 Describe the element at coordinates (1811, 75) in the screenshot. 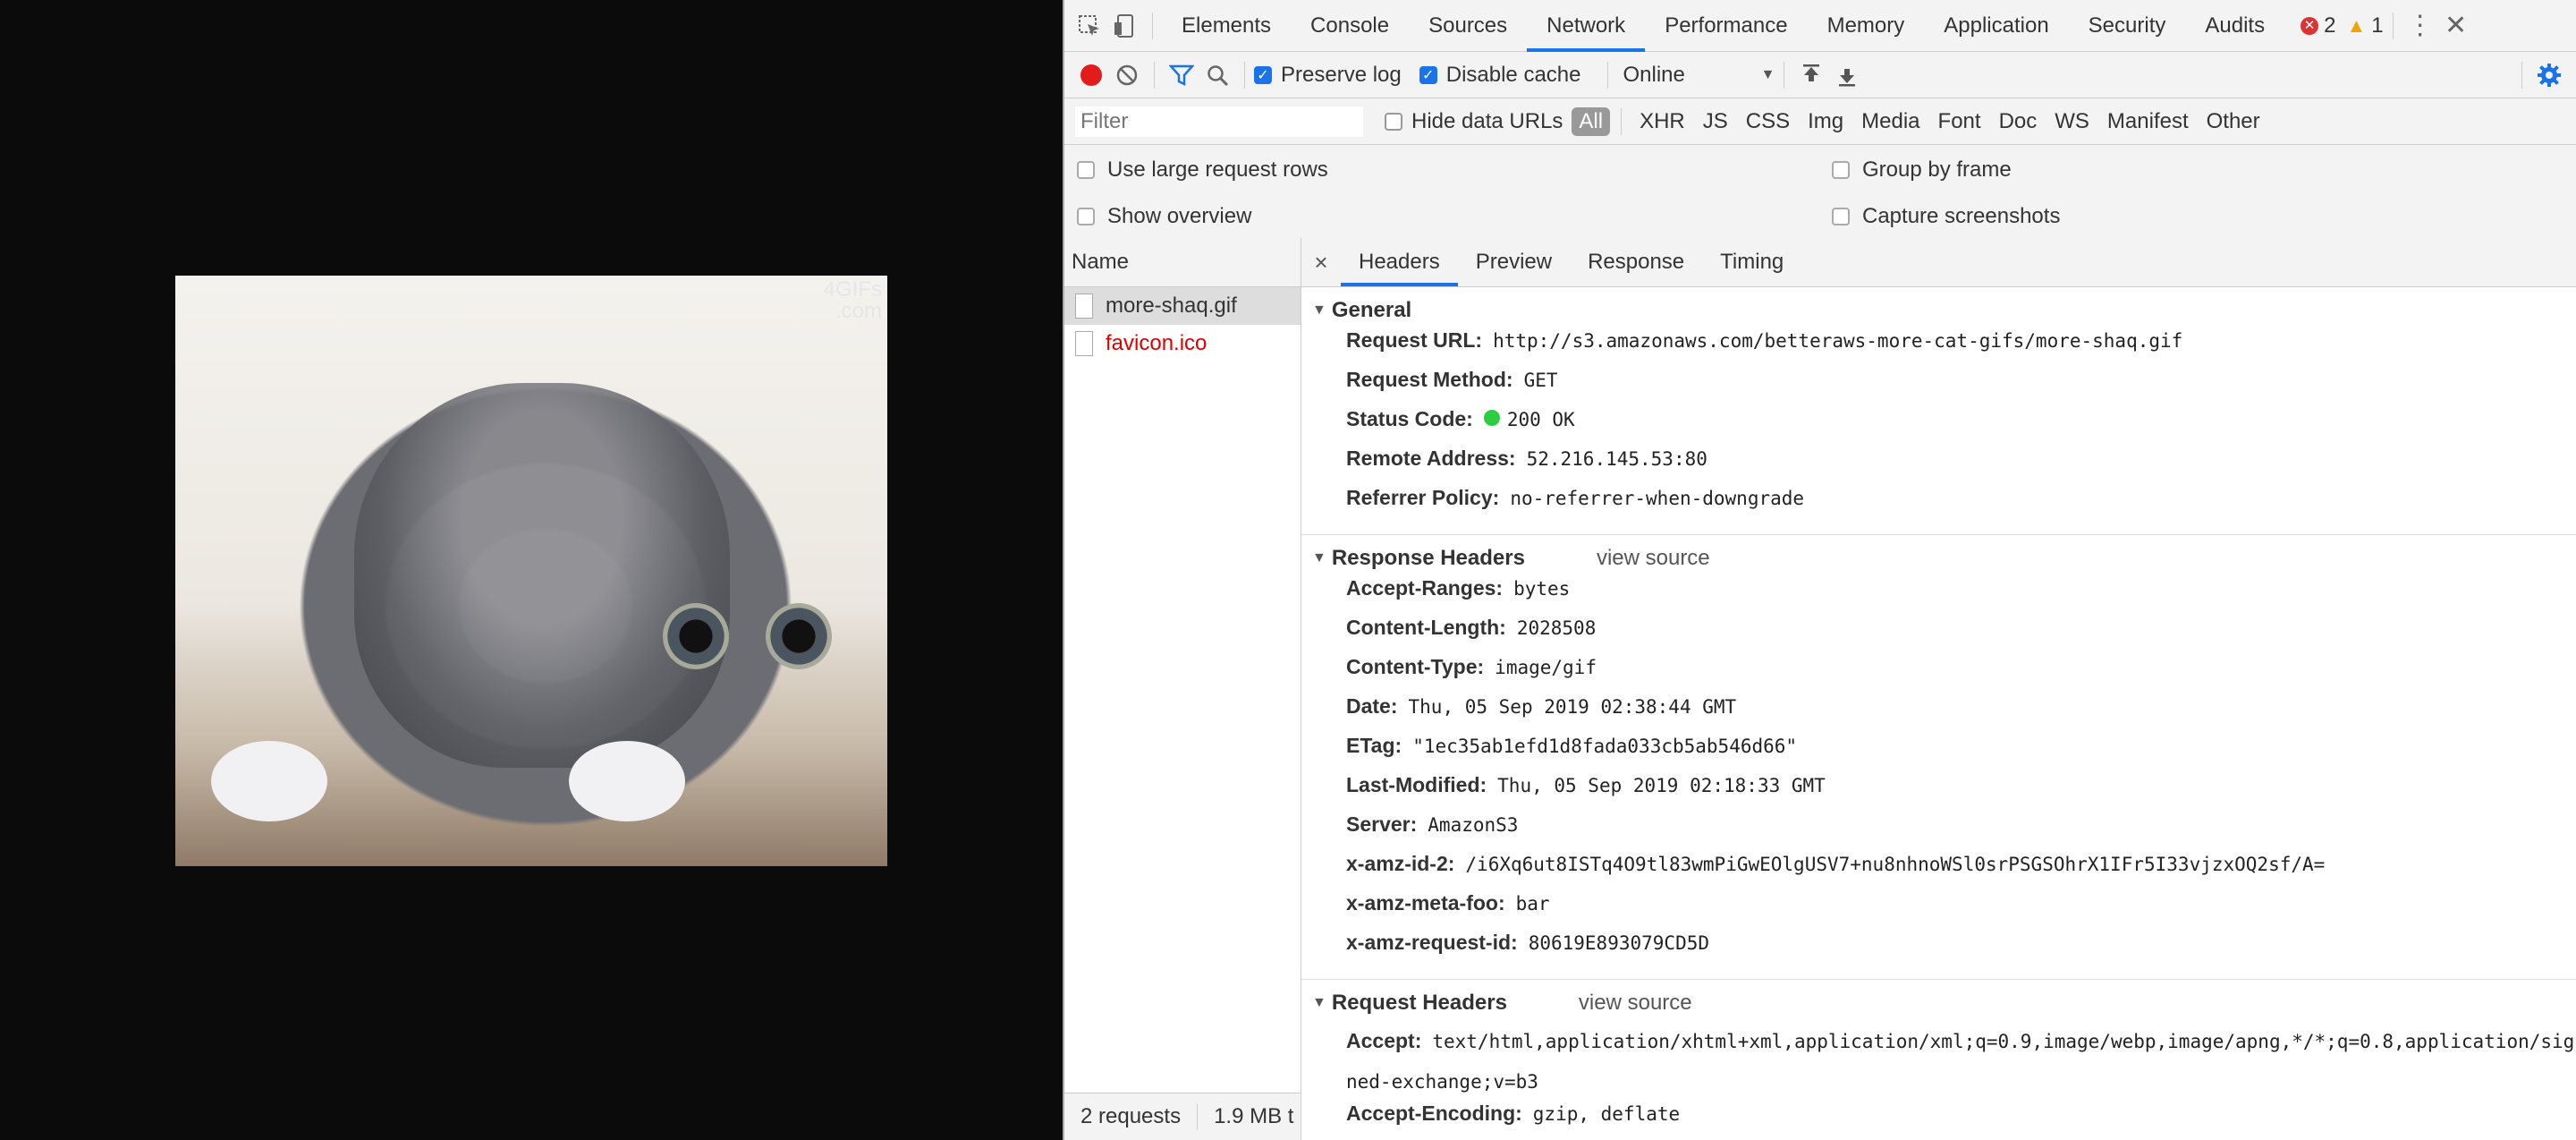

I see `import-har-icon` at that location.